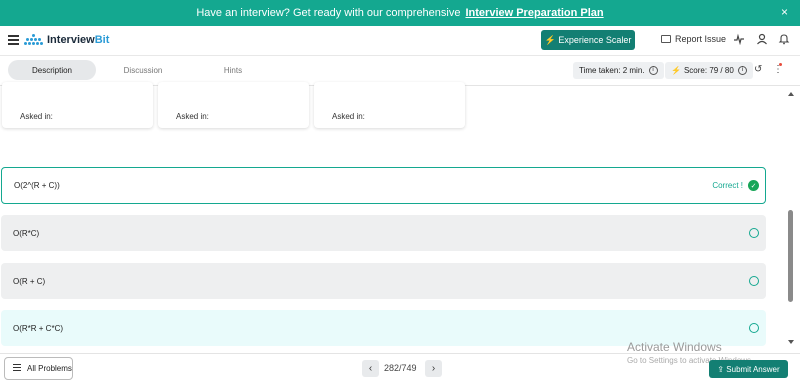 Image resolution: width=800 pixels, height=382 pixels. I want to click on answer-option: O(R*C), so click(383, 233).